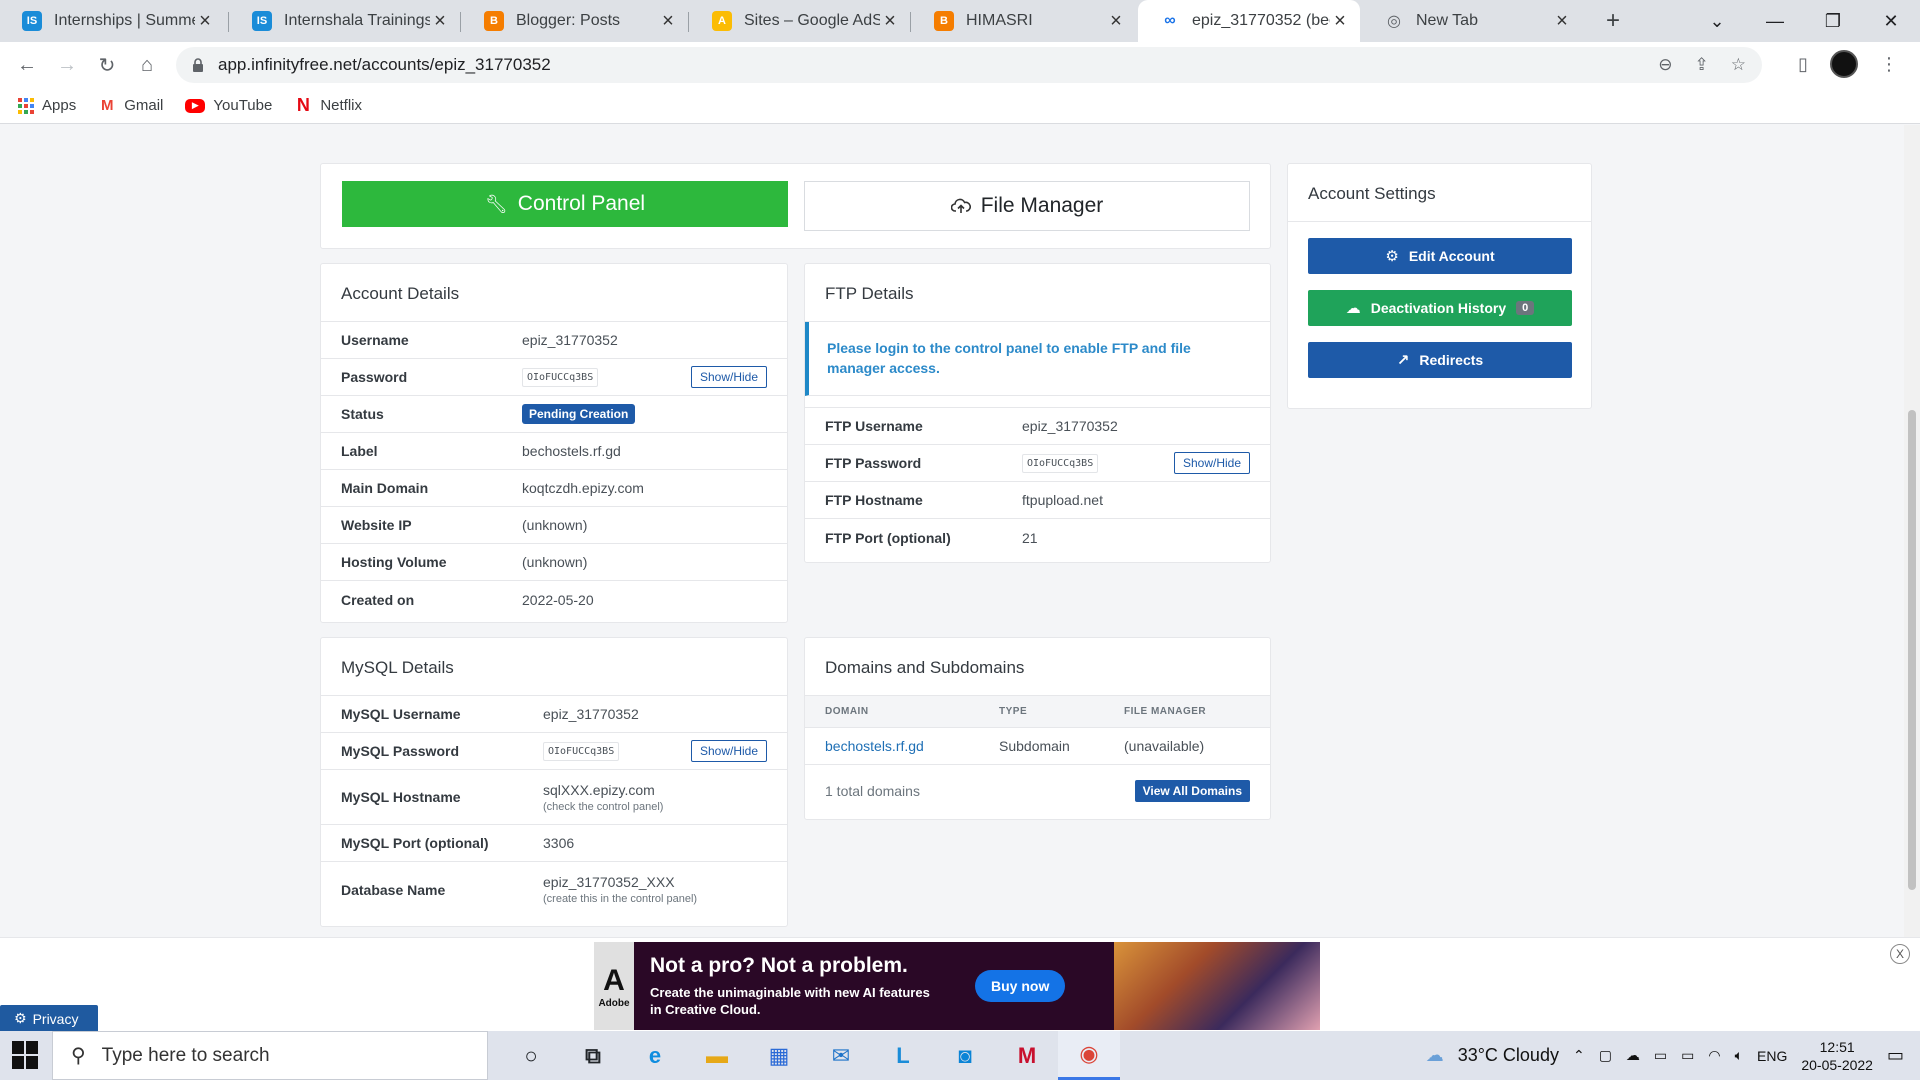  Describe the element at coordinates (1508, 1055) in the screenshot. I see `weather-text: 33°C Cloudy` at that location.